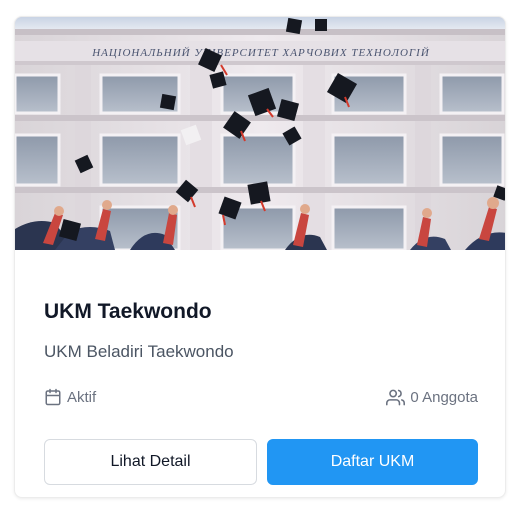 This screenshot has width=519, height=506. Describe the element at coordinates (53, 397) in the screenshot. I see `calendar-icon` at that location.